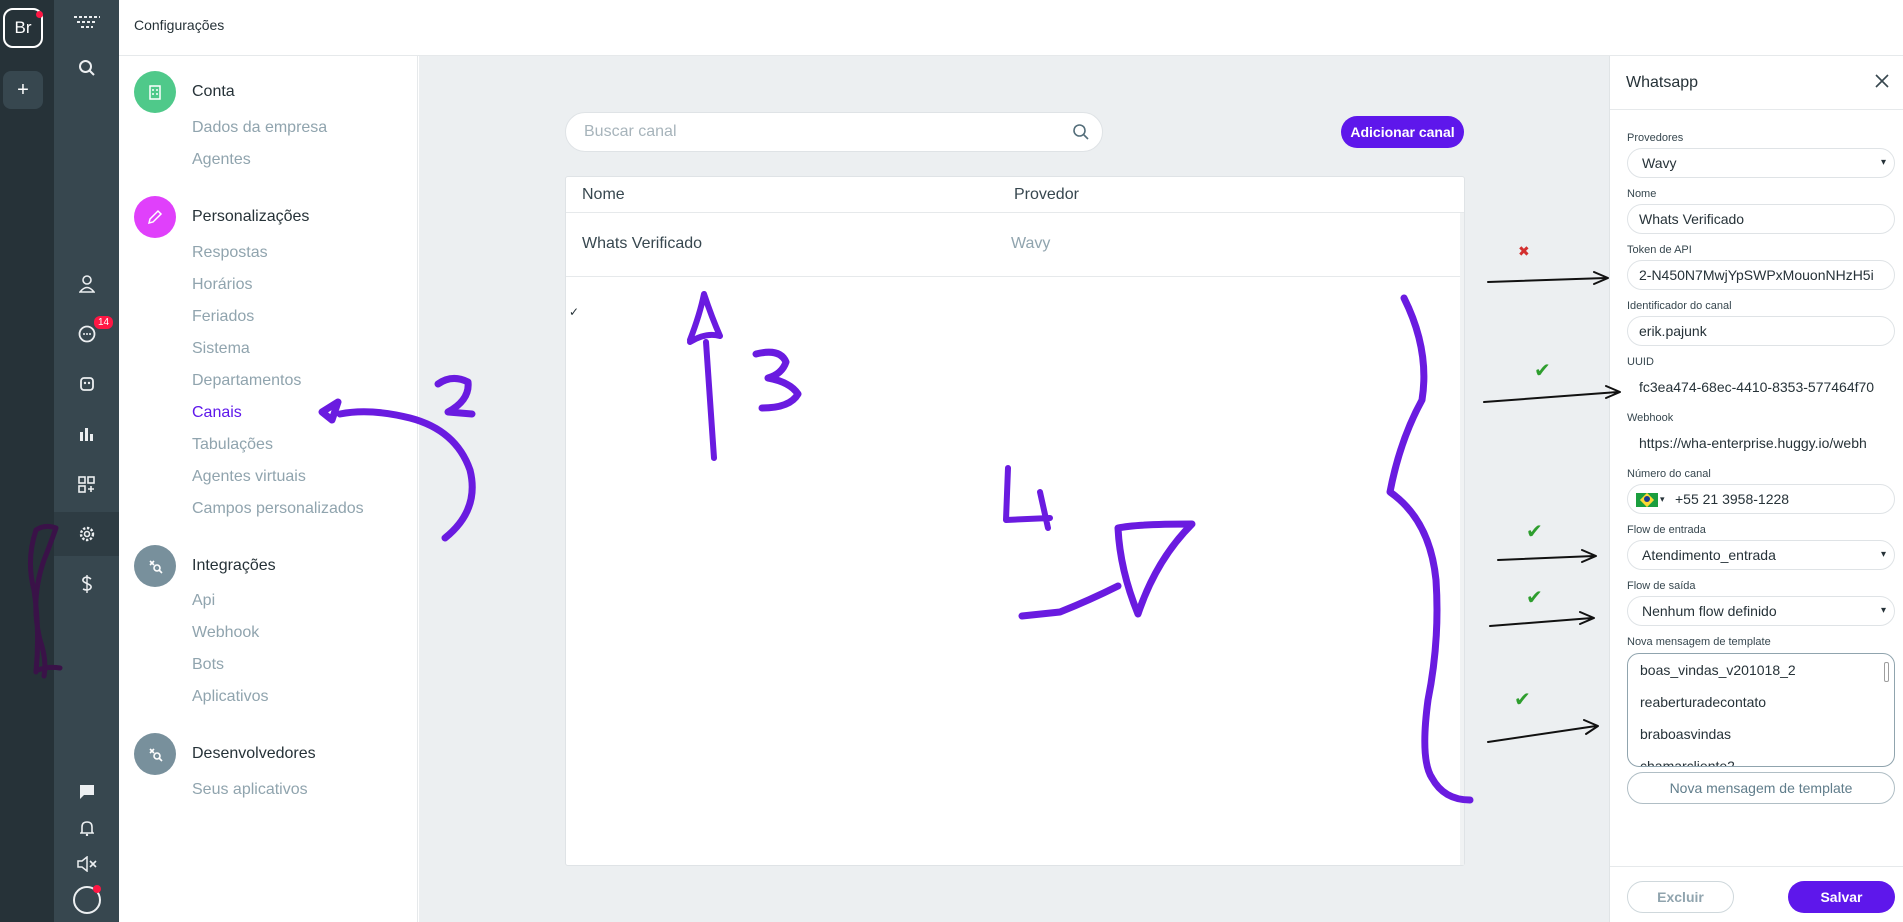 This screenshot has width=1903, height=922. What do you see at coordinates (1462, 539) in the screenshot?
I see `table-scrollbar` at bounding box center [1462, 539].